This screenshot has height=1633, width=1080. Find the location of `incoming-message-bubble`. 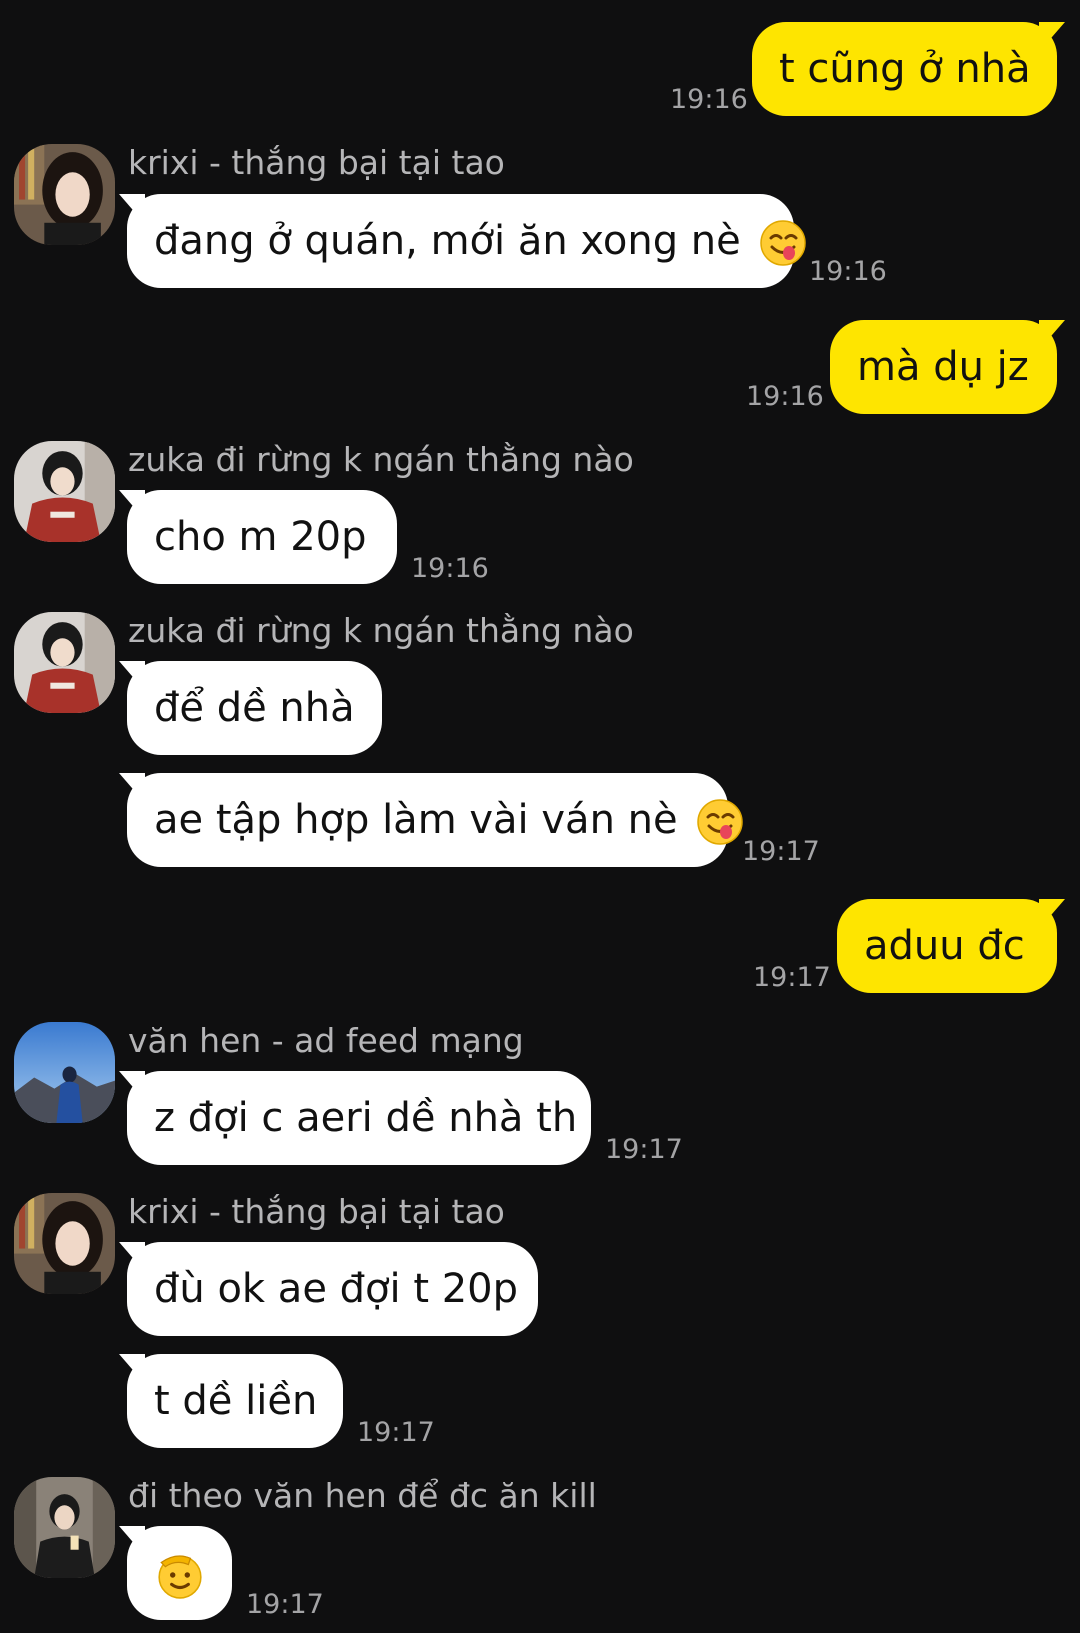

incoming-message-bubble is located at coordinates (179, 1573).